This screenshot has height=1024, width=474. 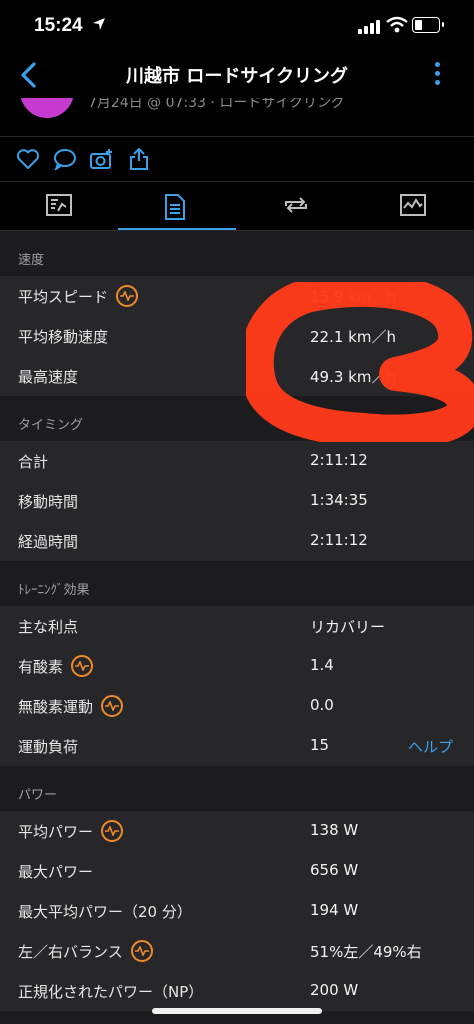 I want to click on section-header-speed: 速度, so click(x=237, y=253).